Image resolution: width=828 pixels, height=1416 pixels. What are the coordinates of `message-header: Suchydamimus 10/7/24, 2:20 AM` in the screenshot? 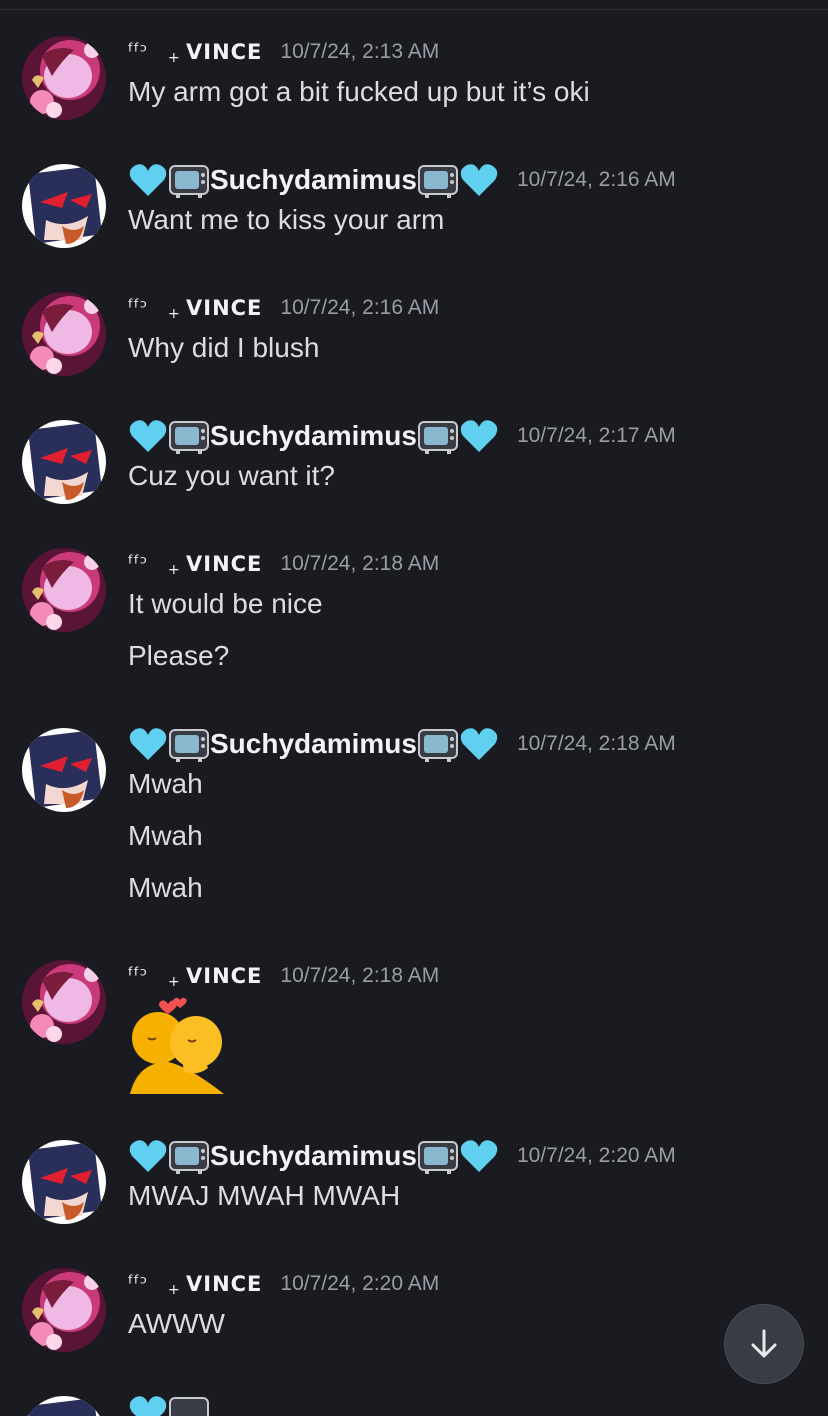 It's located at (402, 1156).